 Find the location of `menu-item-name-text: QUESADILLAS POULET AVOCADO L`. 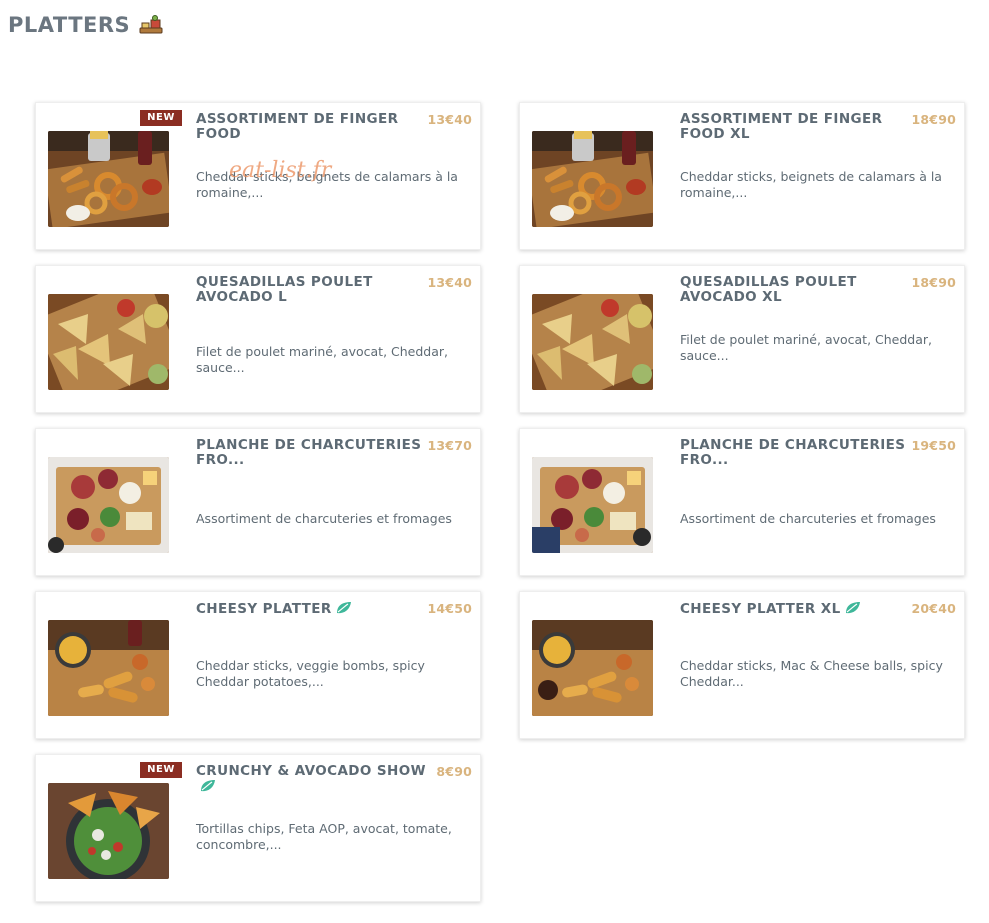

menu-item-name-text: QUESADILLAS POULET AVOCADO L is located at coordinates (284, 289).